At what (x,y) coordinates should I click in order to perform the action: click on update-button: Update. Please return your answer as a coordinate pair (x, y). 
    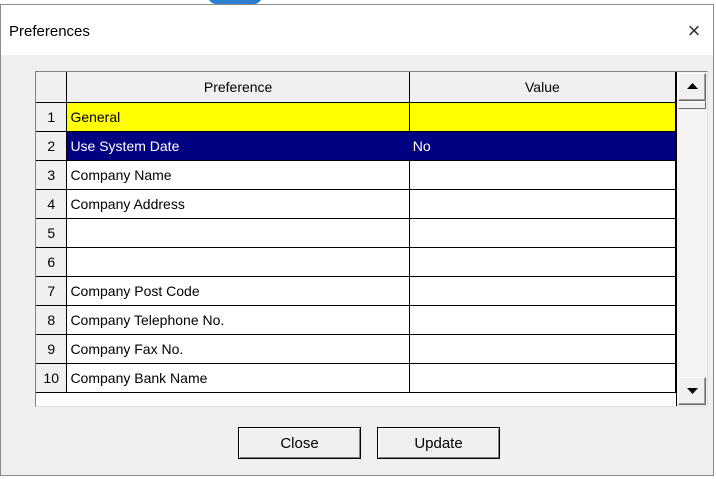
    Looking at the image, I should click on (438, 443).